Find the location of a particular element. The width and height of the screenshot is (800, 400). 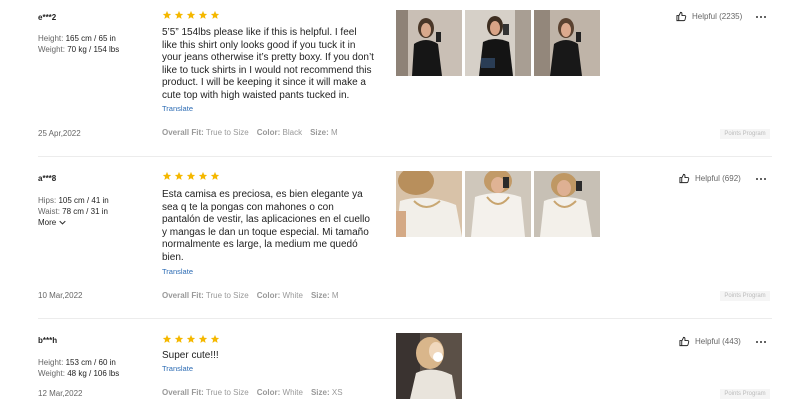

chevron-down-icon is located at coordinates (62, 222).